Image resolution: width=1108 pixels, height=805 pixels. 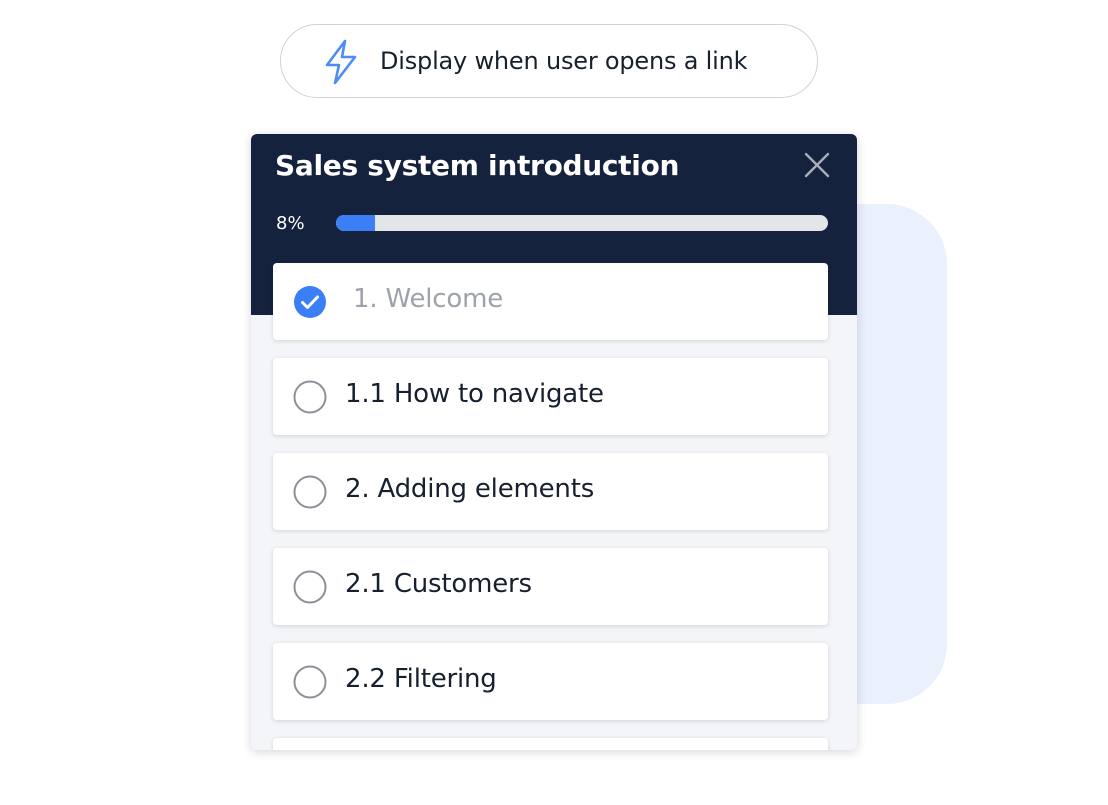 I want to click on task-item: 2.1 Customers, so click(x=550, y=586).